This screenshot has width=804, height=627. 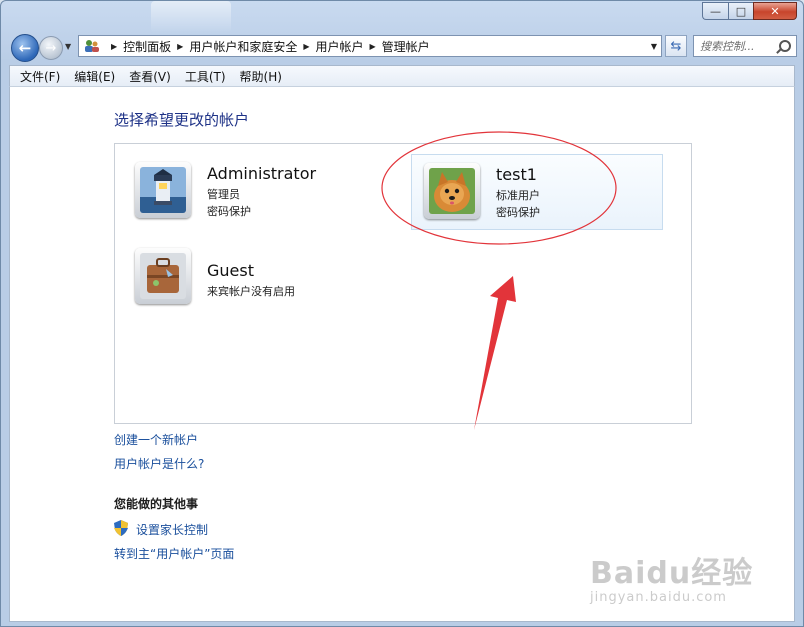 What do you see at coordinates (736, 46) in the screenshot?
I see `search-input` at bounding box center [736, 46].